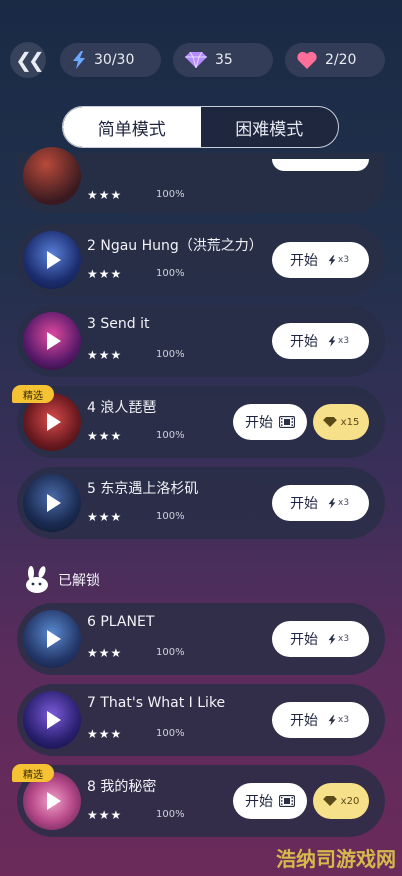  I want to click on unlocked-section-header: 已解锁, so click(62, 580).